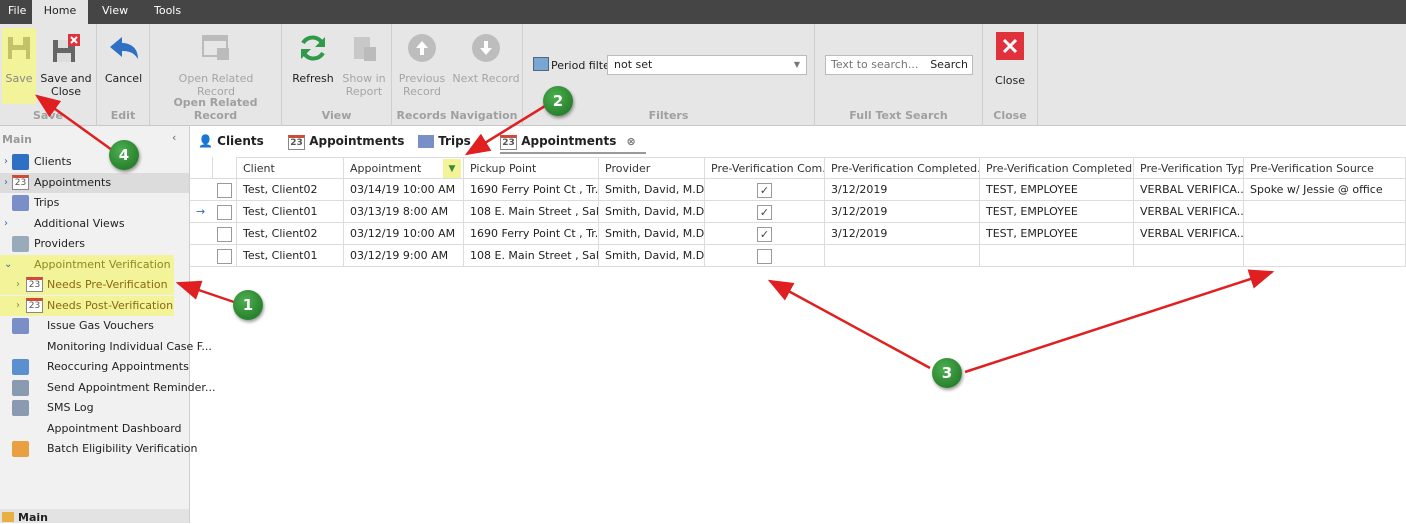 The height and width of the screenshot is (524, 1406). I want to click on cell-appointment: 03/13/19 8:00 AM, so click(404, 212).